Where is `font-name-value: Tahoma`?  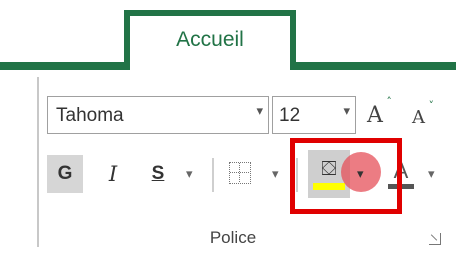
font-name-value: Tahoma is located at coordinates (90, 115).